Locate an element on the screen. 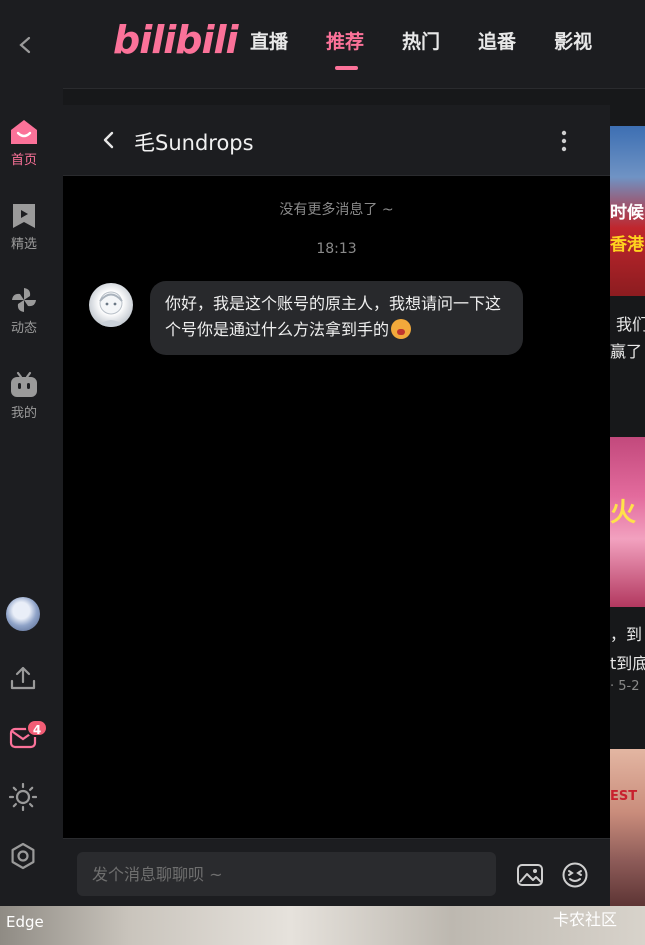 The height and width of the screenshot is (945, 645). video-title: 赢了 is located at coordinates (626, 350).